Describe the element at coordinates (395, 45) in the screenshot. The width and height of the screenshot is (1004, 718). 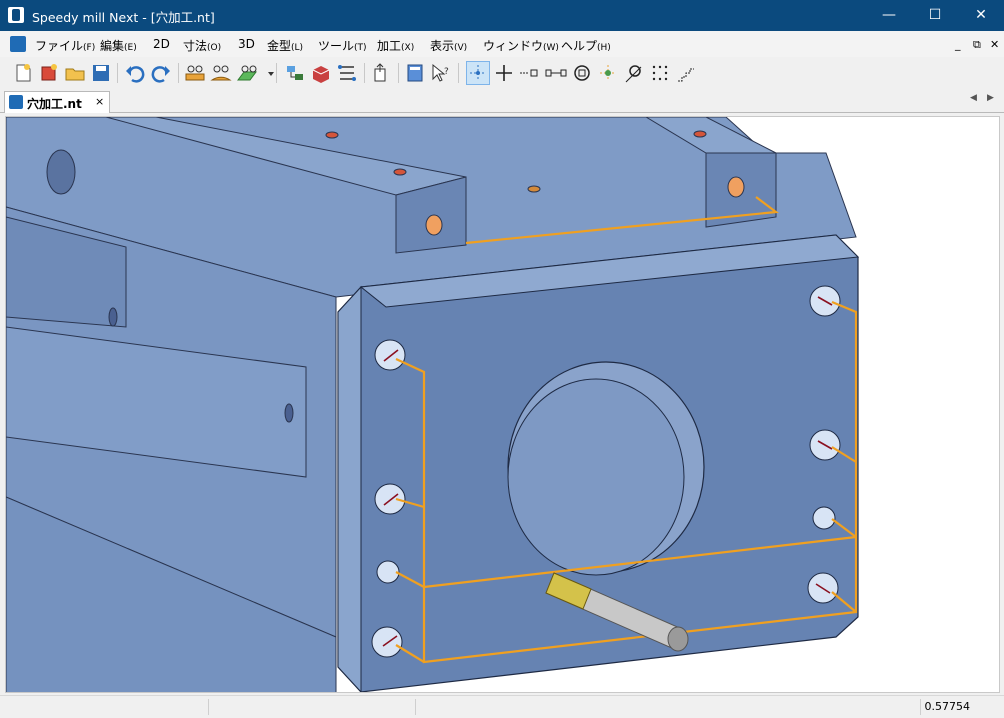
I see `menu-machining: 加工(X)` at that location.